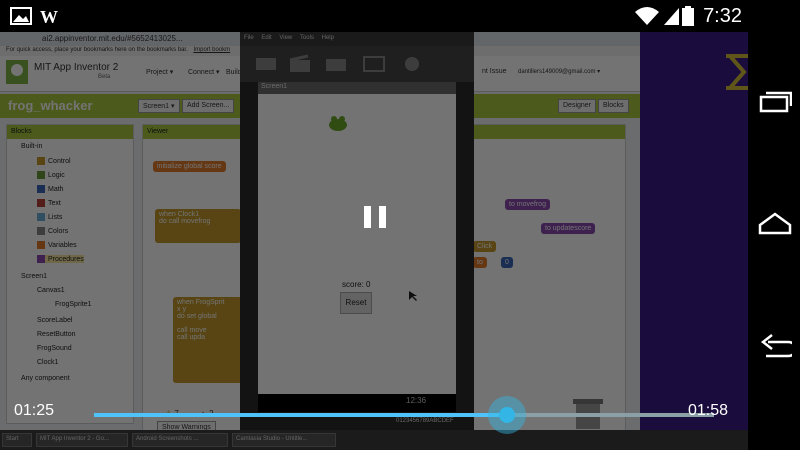  I want to click on reset-button: Reset, so click(356, 303).